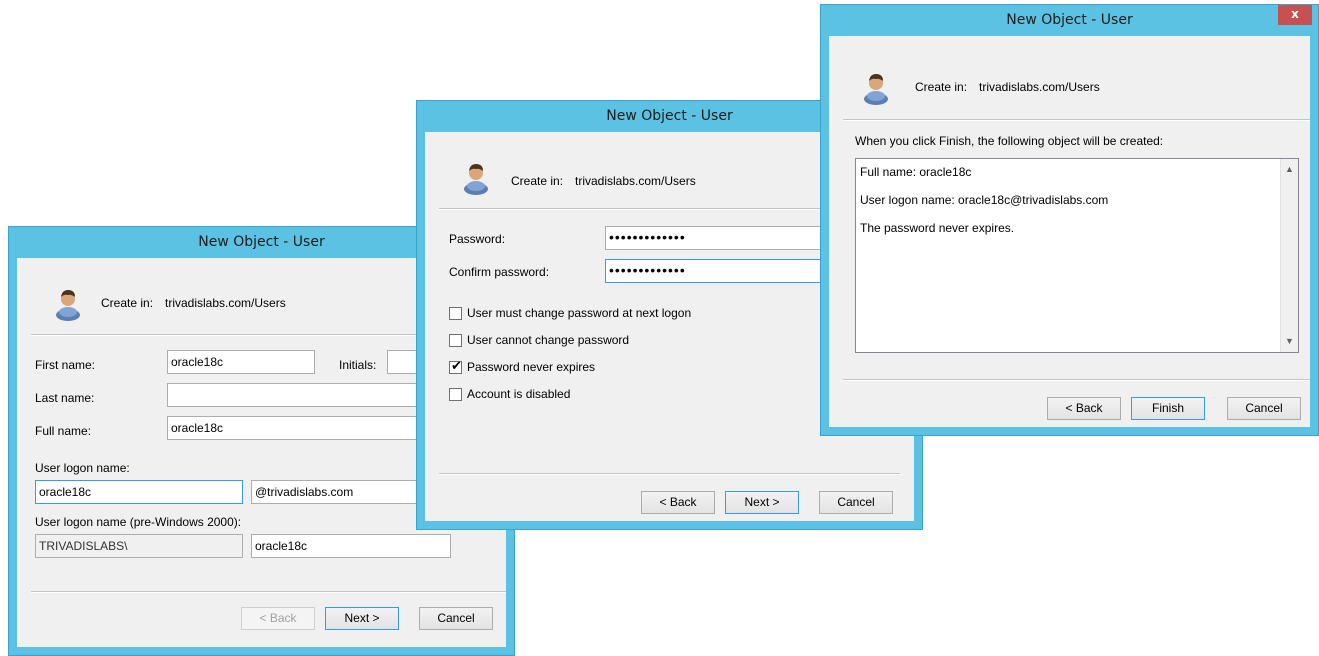 This screenshot has height=656, width=1319. I want to click on close-icon: x, so click(1295, 15).